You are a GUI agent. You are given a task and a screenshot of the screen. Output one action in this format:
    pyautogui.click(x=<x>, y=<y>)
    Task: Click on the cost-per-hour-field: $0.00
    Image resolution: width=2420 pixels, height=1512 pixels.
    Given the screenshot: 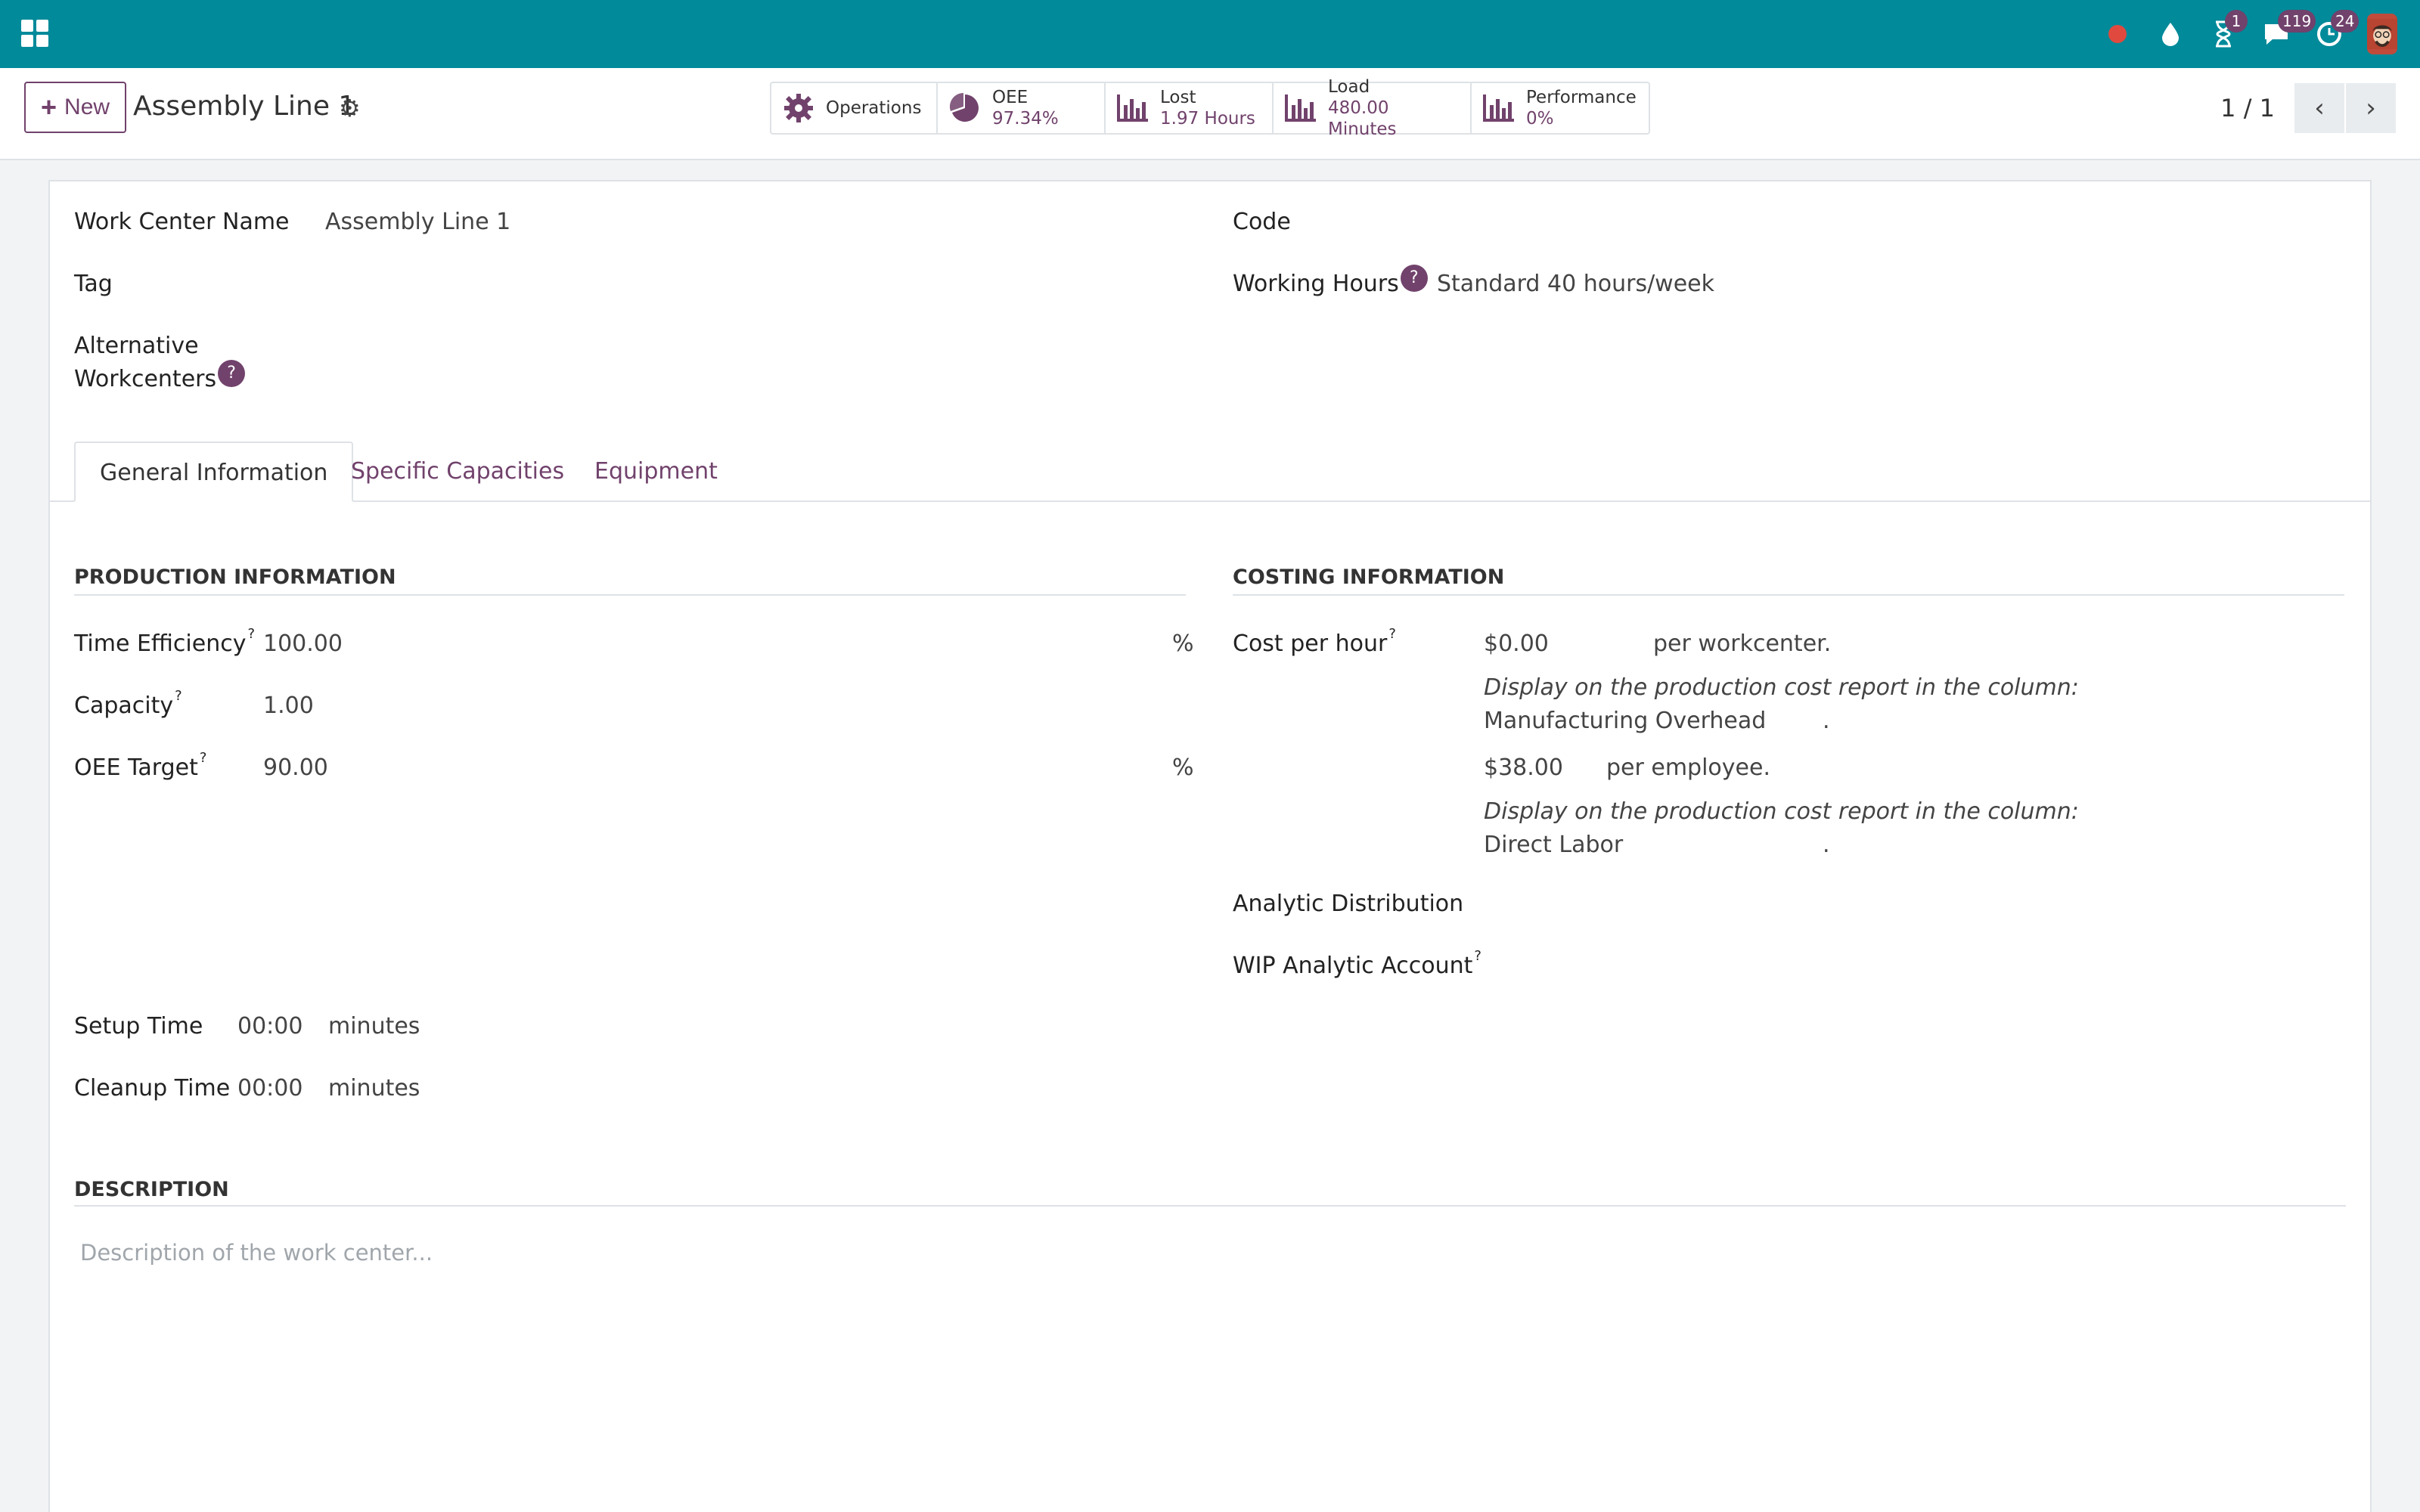 What is the action you would take?
    pyautogui.click(x=1516, y=644)
    